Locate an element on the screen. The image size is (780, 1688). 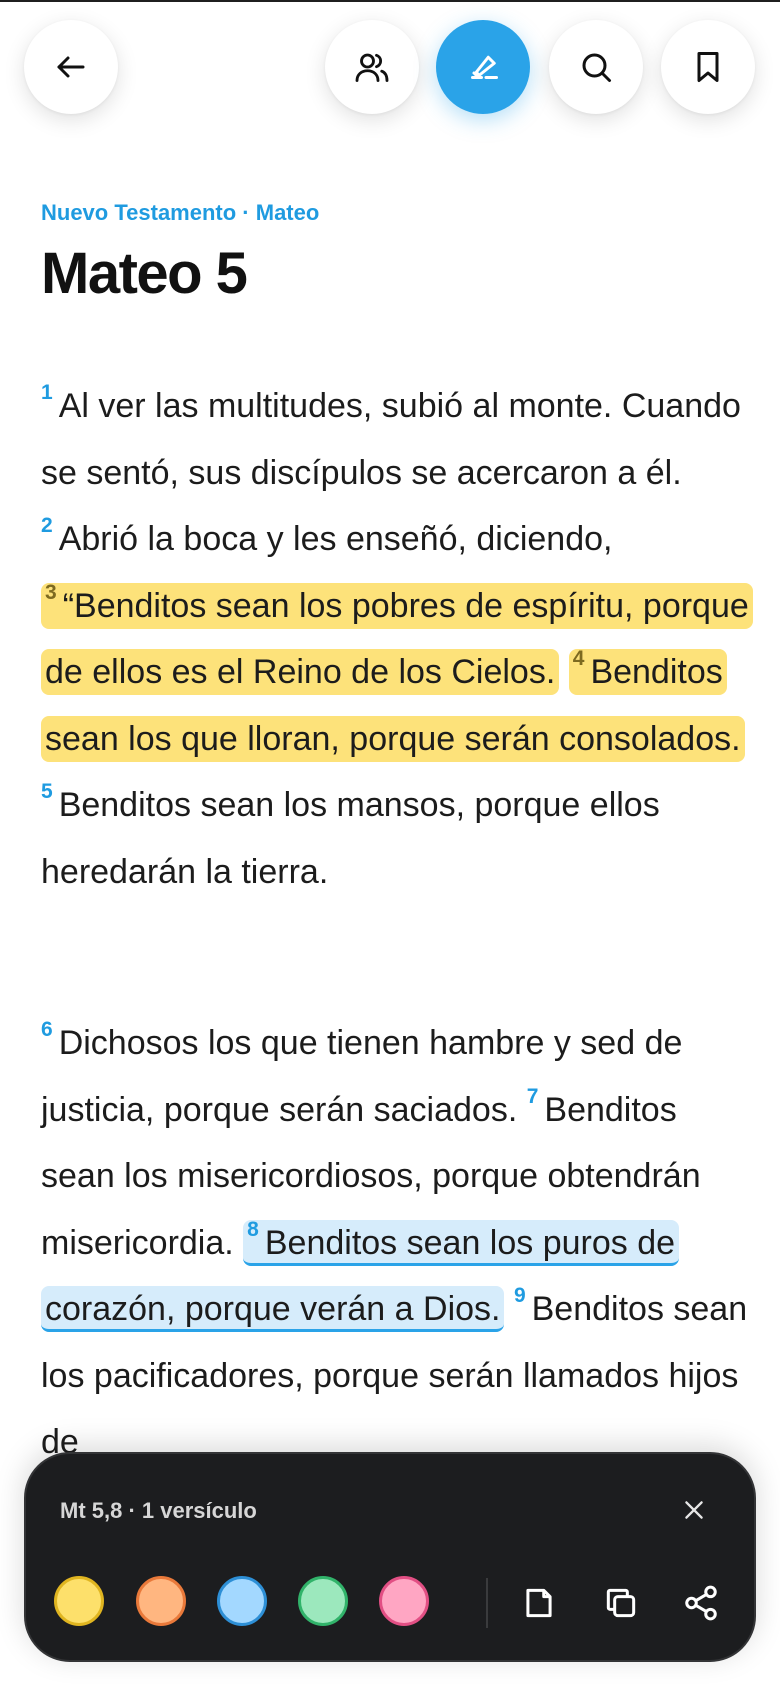
search-button is located at coordinates (596, 67).